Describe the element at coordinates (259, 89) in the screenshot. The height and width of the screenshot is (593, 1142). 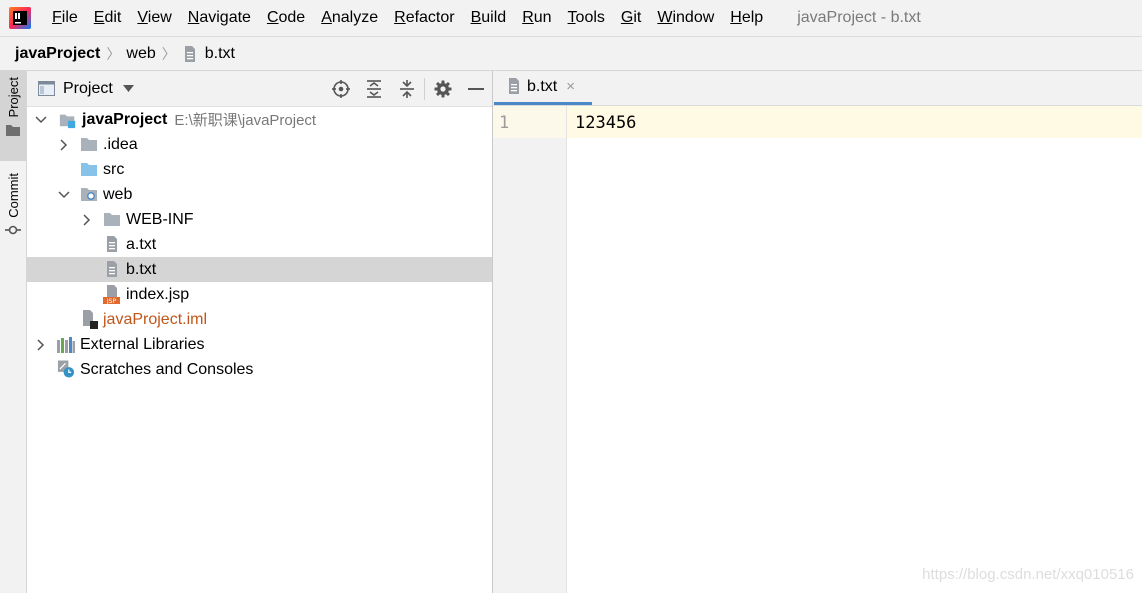
I see `project-panel-header: Project` at that location.